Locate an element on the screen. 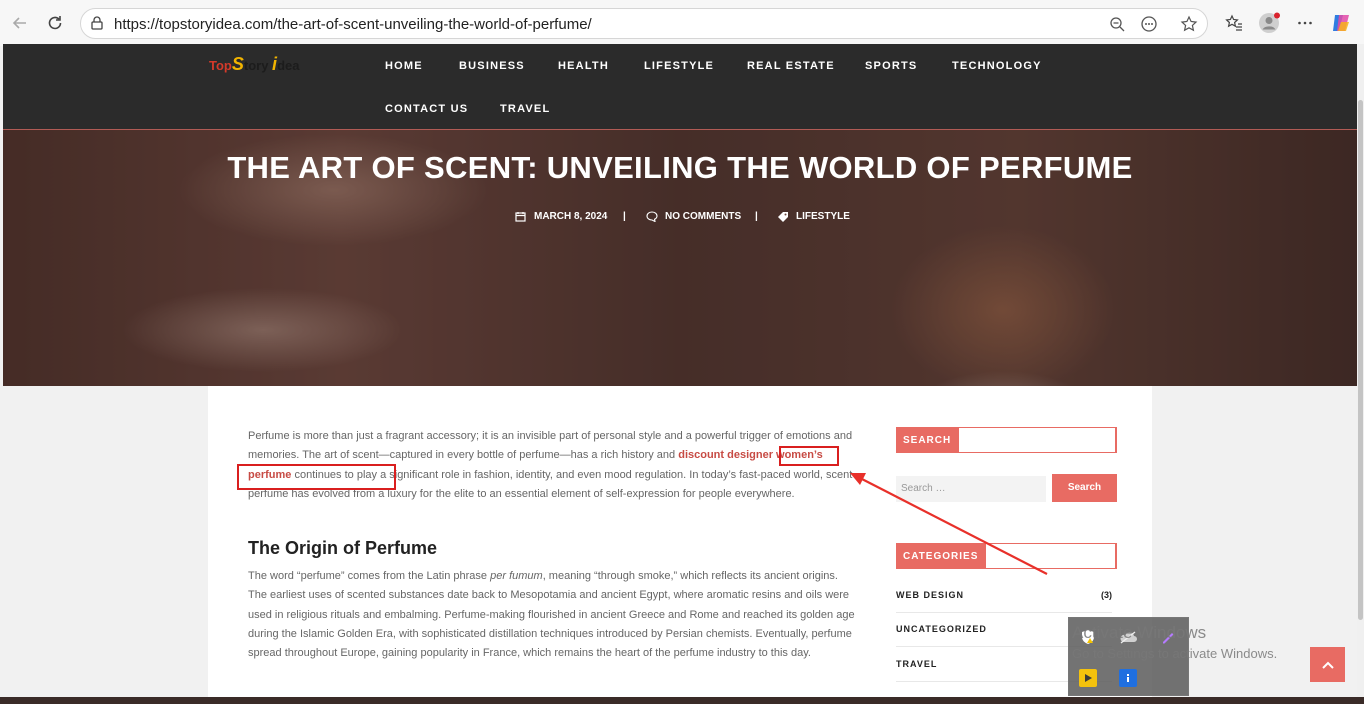  nav-travel: TRAVEL is located at coordinates (525, 109).